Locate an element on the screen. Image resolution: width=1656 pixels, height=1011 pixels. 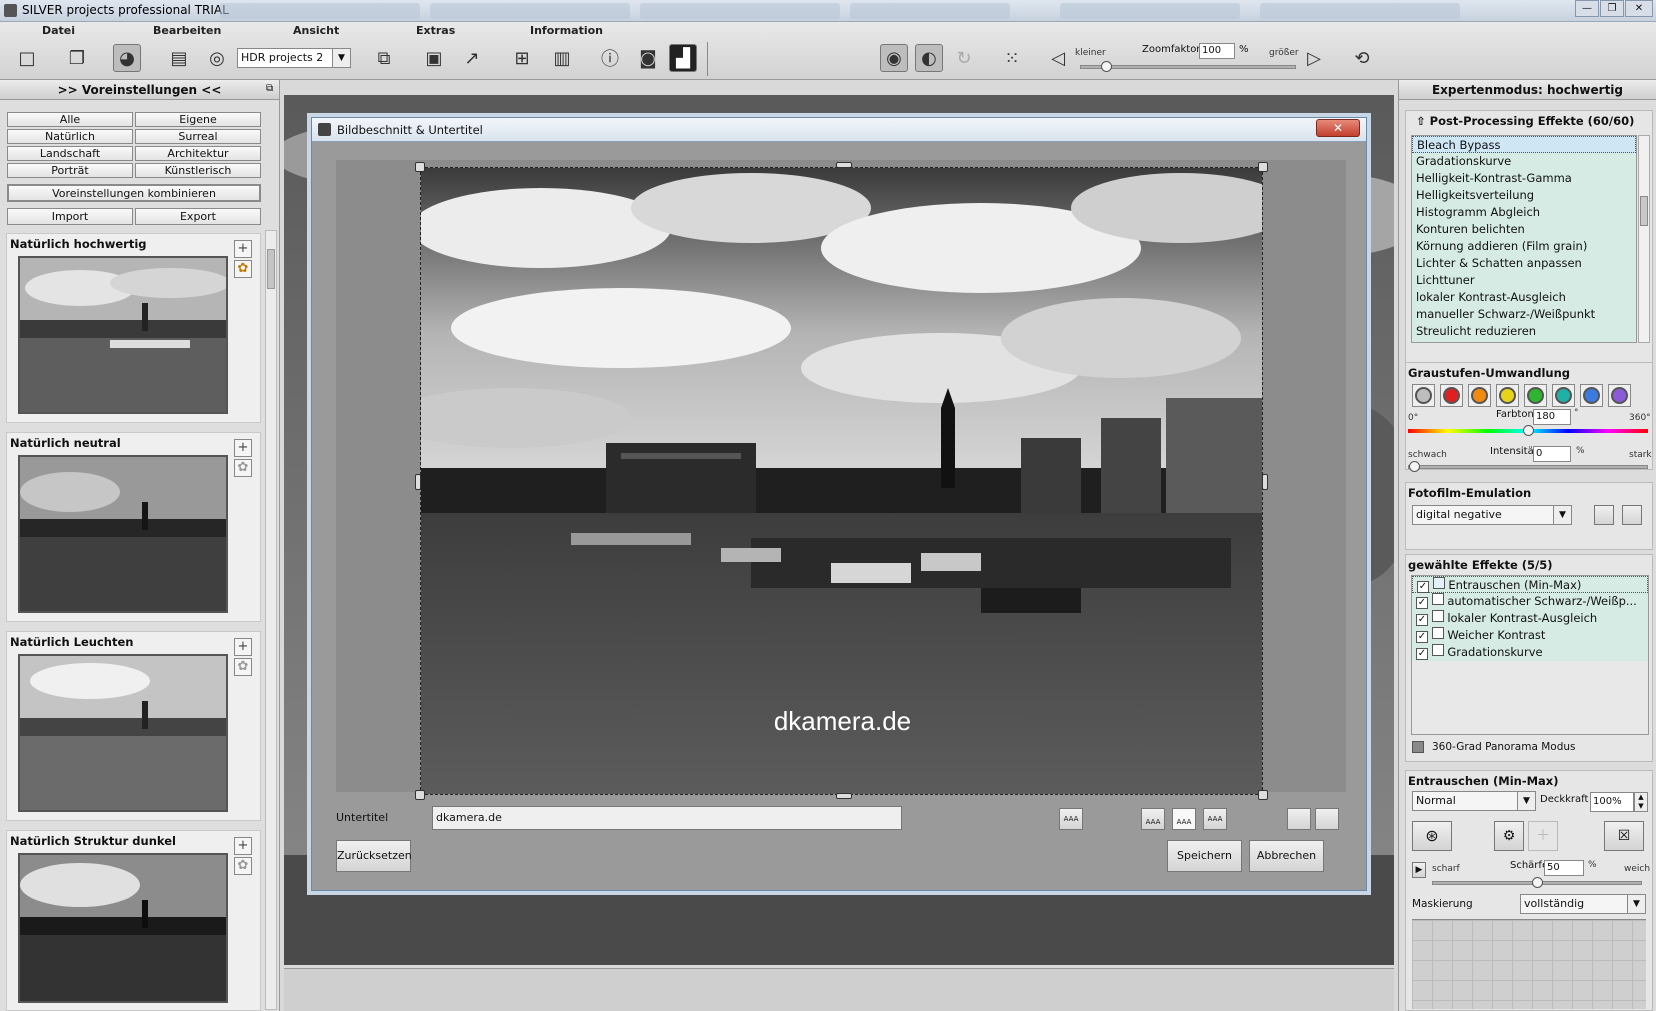
filter-portraet: Porträt is located at coordinates (70, 170).